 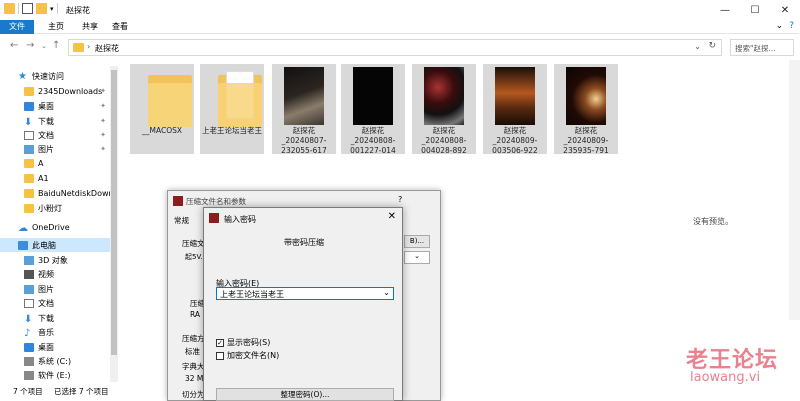 What do you see at coordinates (59, 374) in the screenshot?
I see `sidebar-item-drive-e: 软件 (E:)` at bounding box center [59, 374].